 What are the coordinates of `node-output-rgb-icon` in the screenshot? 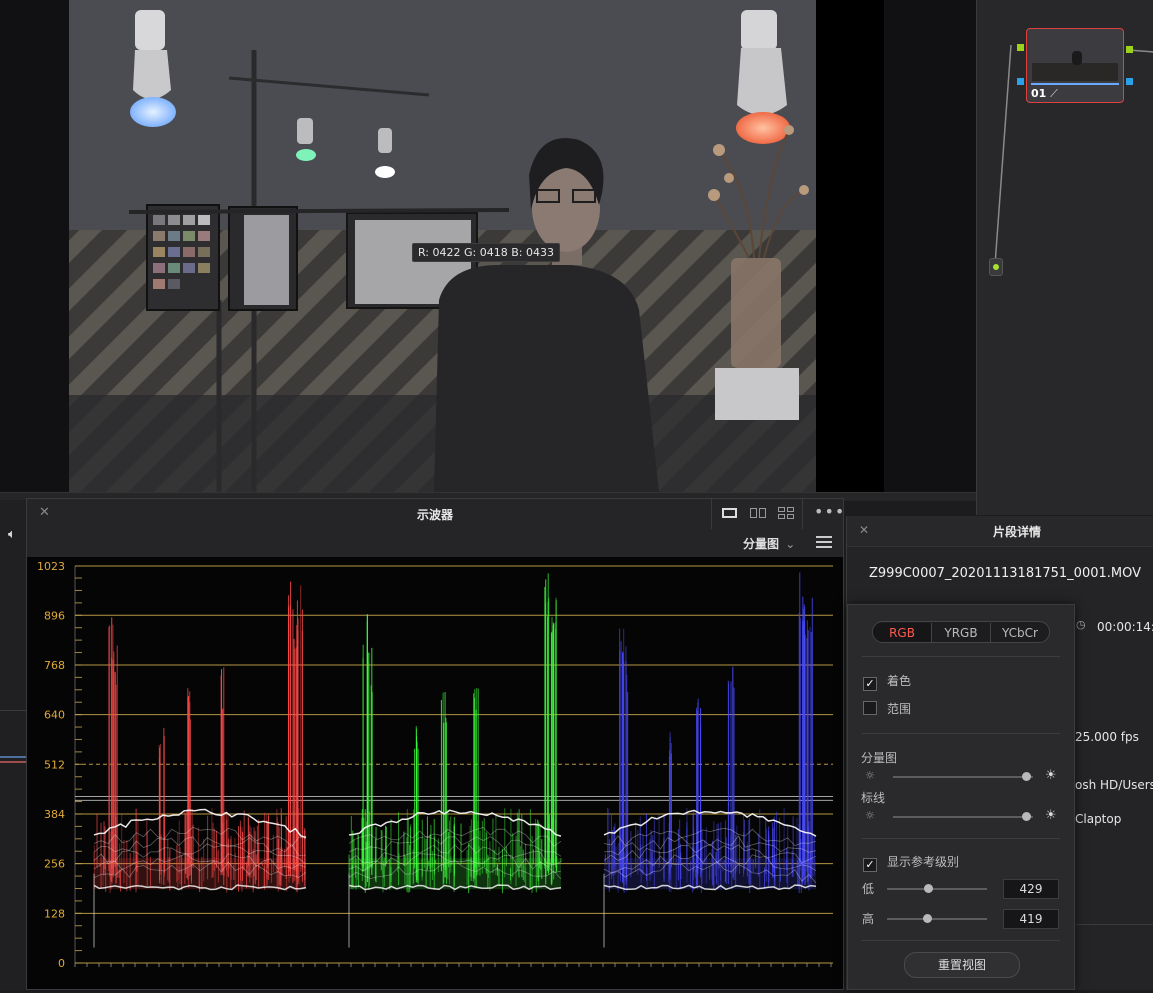 It's located at (1129, 49).